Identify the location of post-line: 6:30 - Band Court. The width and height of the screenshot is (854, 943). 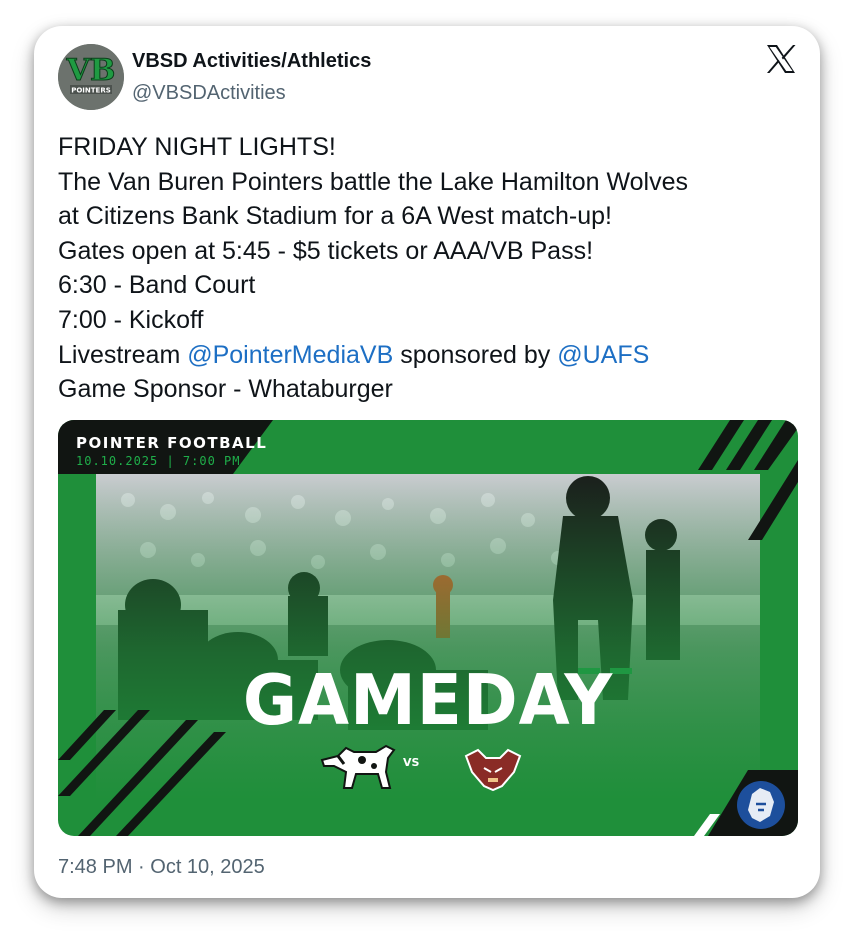
(157, 285).